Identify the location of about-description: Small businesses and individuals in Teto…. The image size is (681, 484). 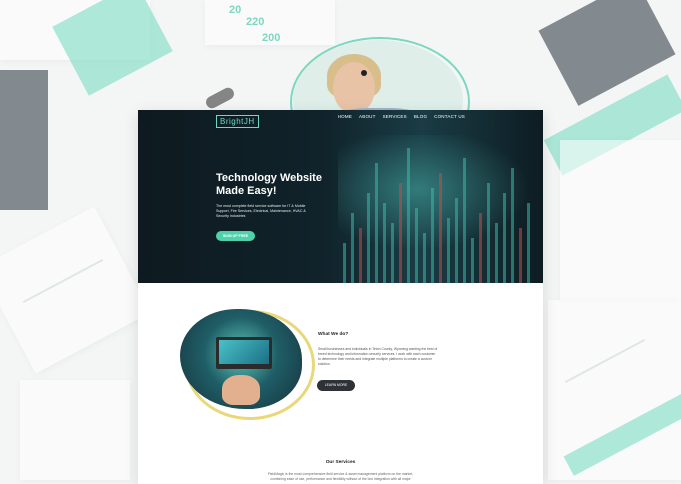
(378, 356).